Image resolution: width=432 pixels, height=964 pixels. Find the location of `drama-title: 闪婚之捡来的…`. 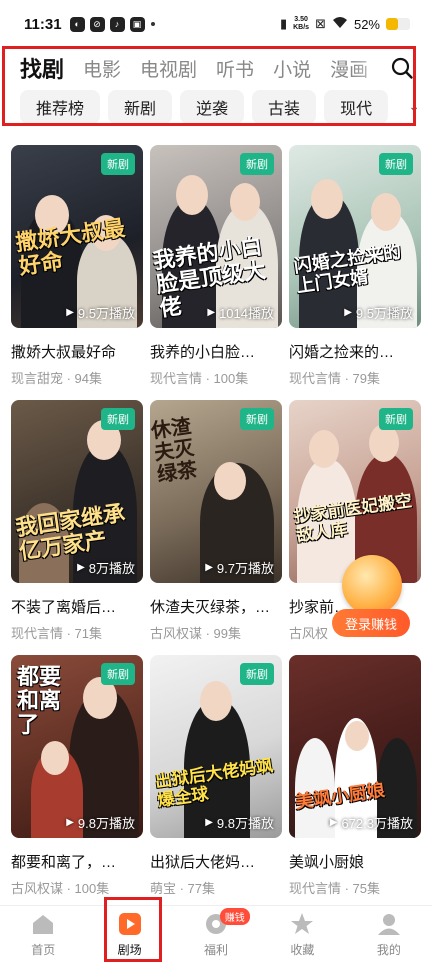

drama-title: 闪婚之捡来的… is located at coordinates (355, 351).